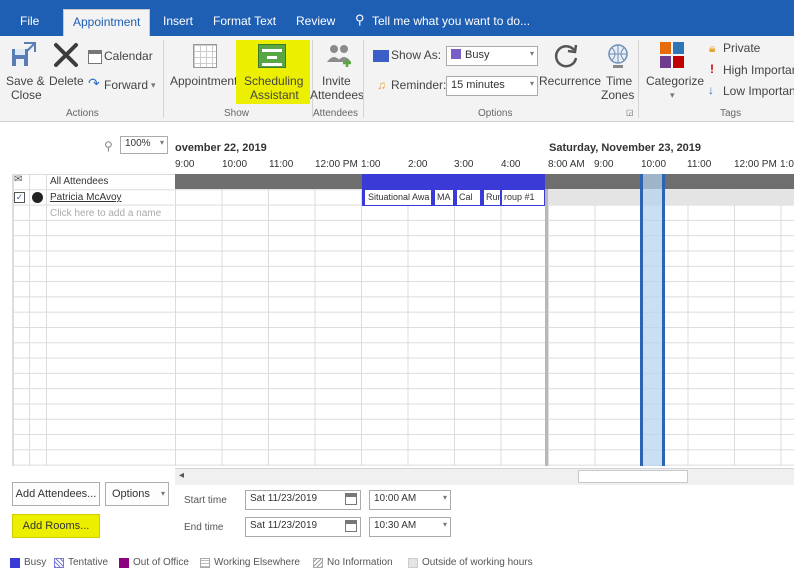 This screenshot has width=794, height=573. I want to click on tab-review: Review, so click(315, 21).